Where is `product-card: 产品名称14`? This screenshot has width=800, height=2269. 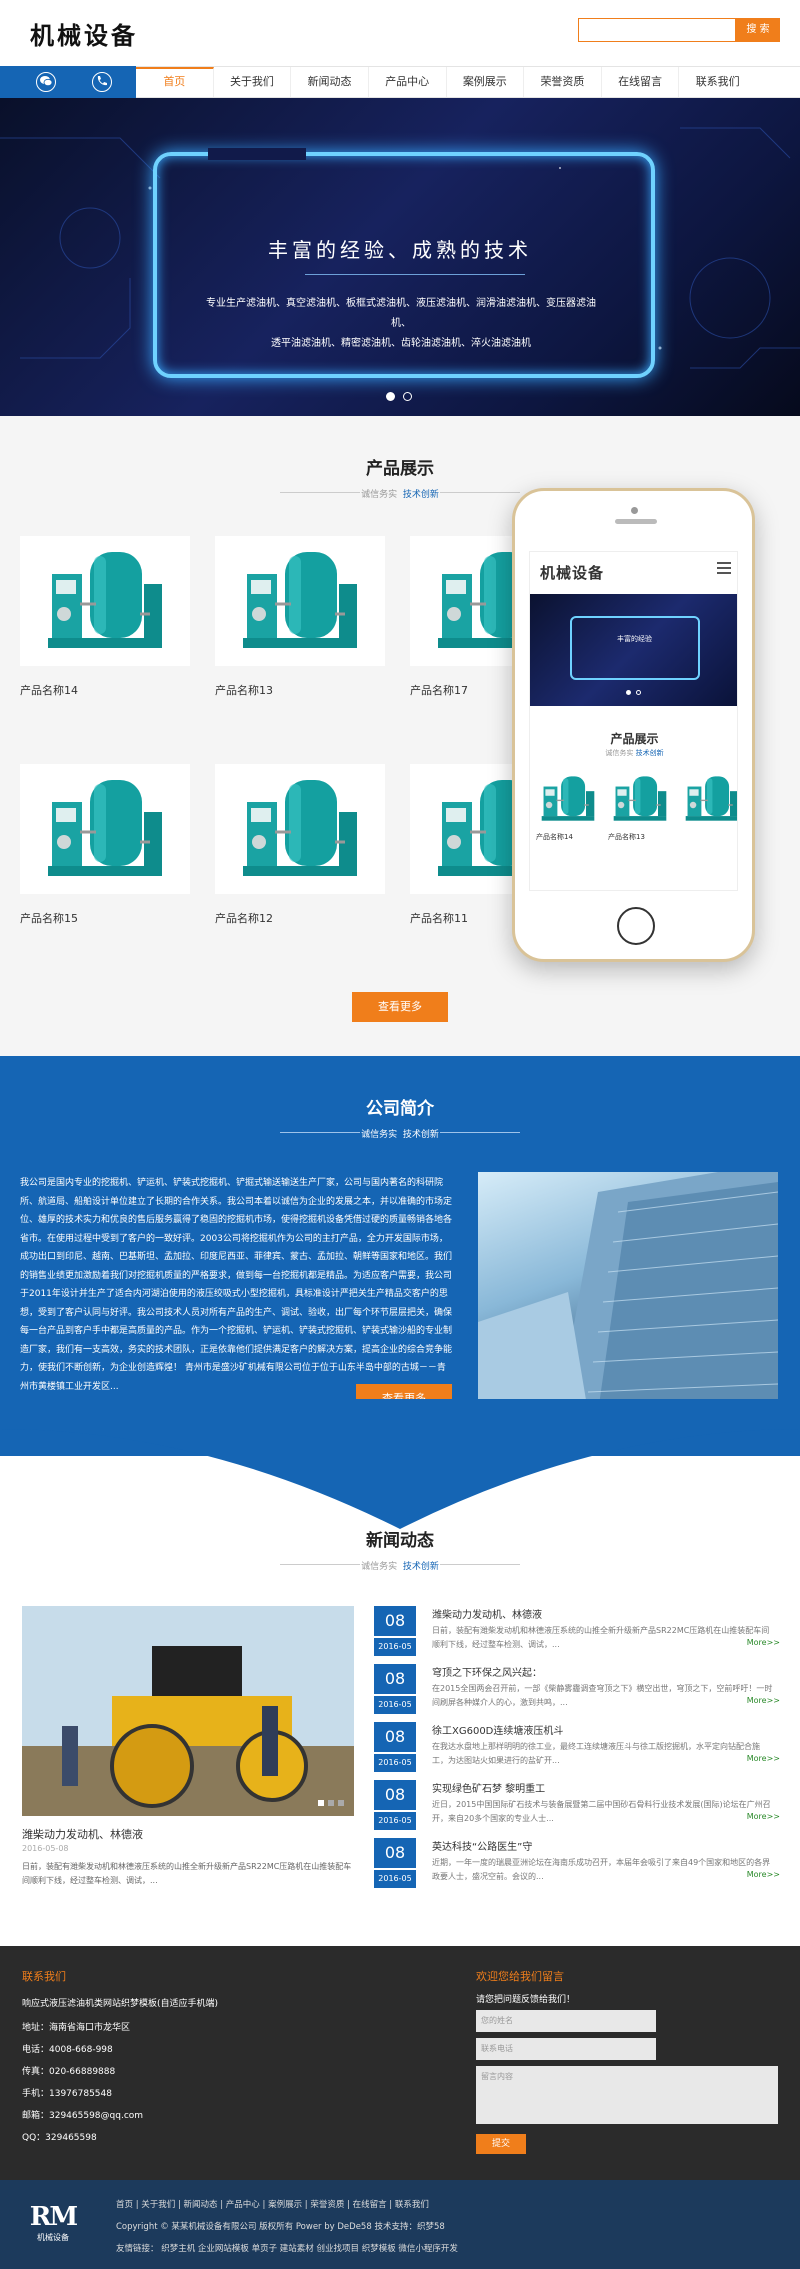 product-card: 产品名称14 is located at coordinates (105, 617).